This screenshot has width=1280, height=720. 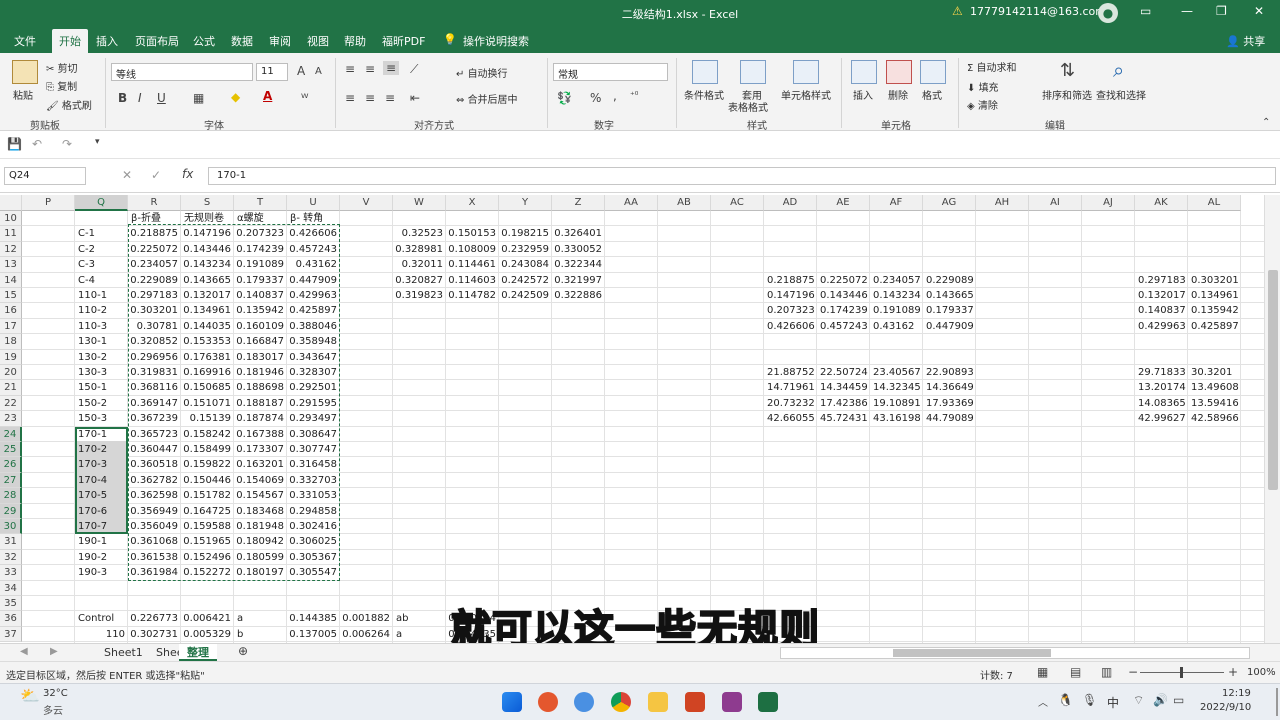 What do you see at coordinates (101, 233) in the screenshot?
I see `cell-q11: C-1` at bounding box center [101, 233].